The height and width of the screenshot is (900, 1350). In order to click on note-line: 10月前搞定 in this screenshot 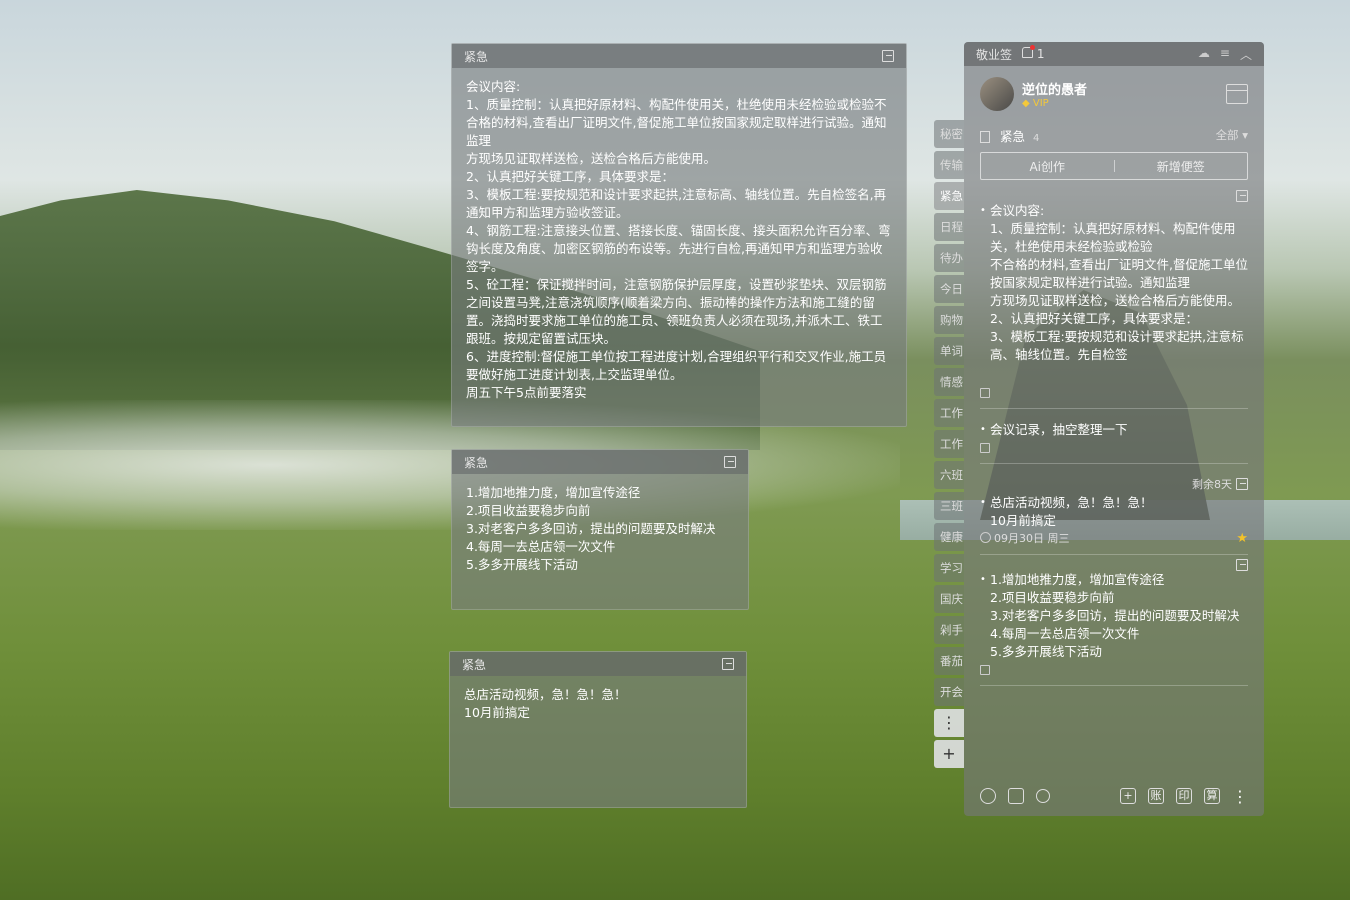, I will do `click(497, 712)`.